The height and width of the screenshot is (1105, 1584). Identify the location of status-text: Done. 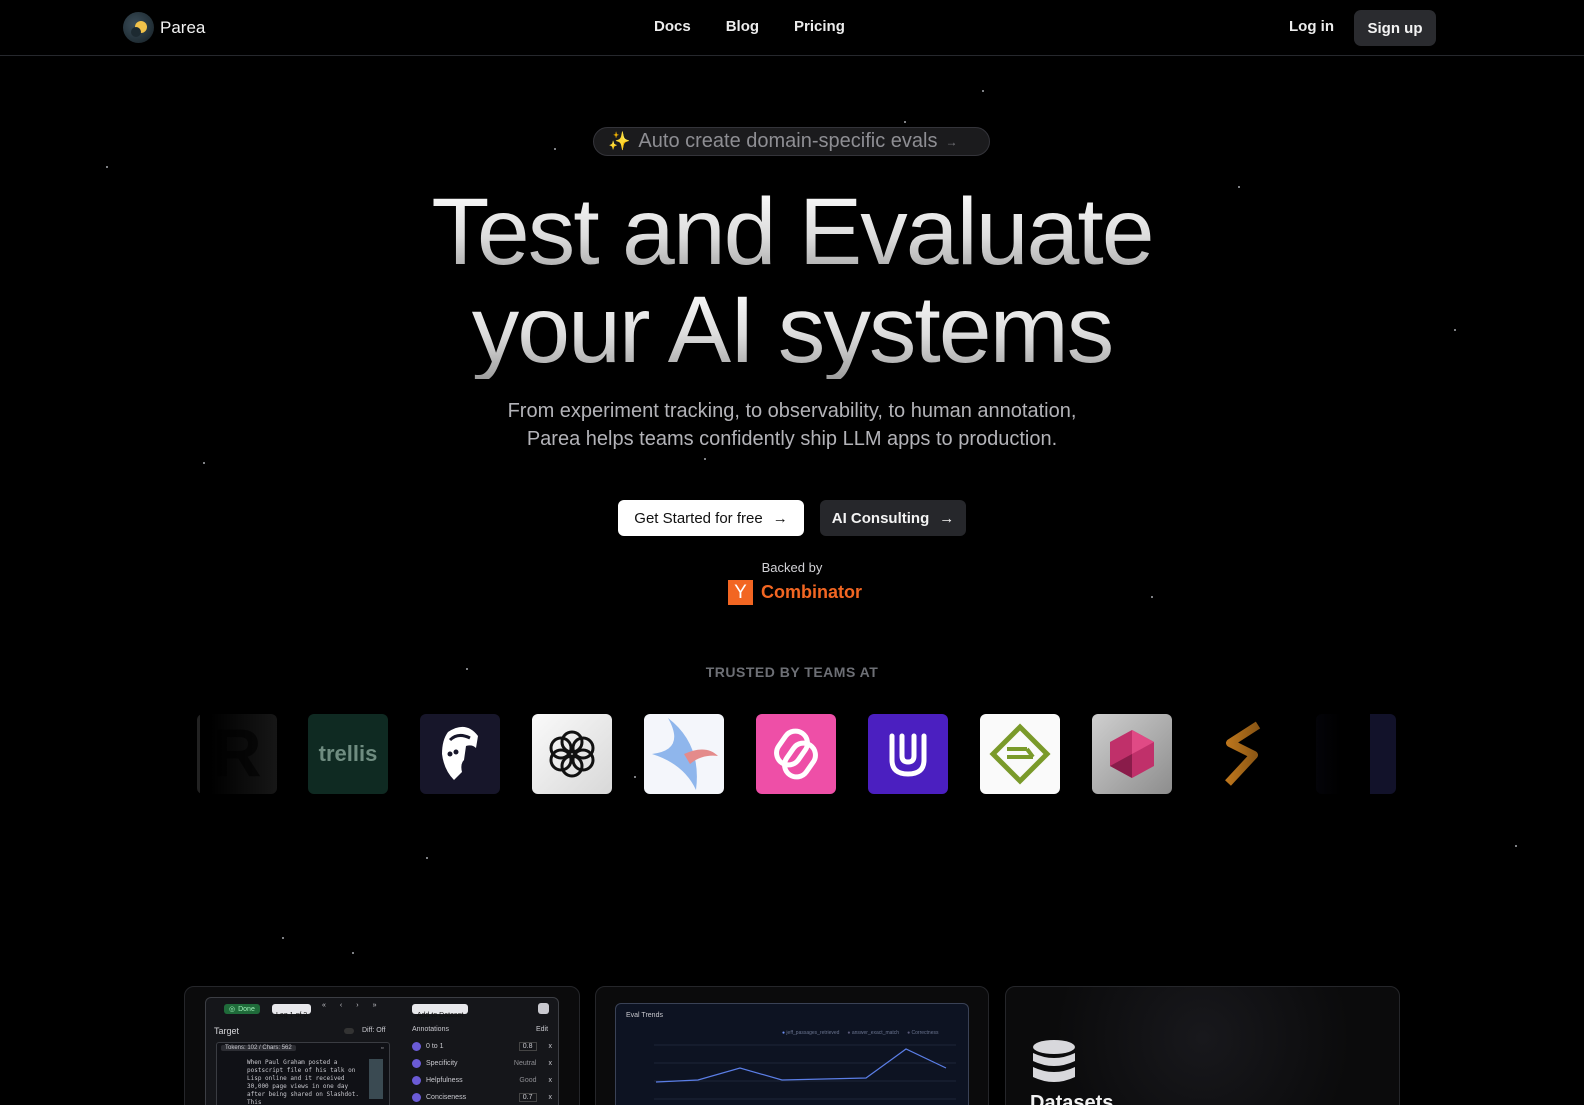
(246, 1009).